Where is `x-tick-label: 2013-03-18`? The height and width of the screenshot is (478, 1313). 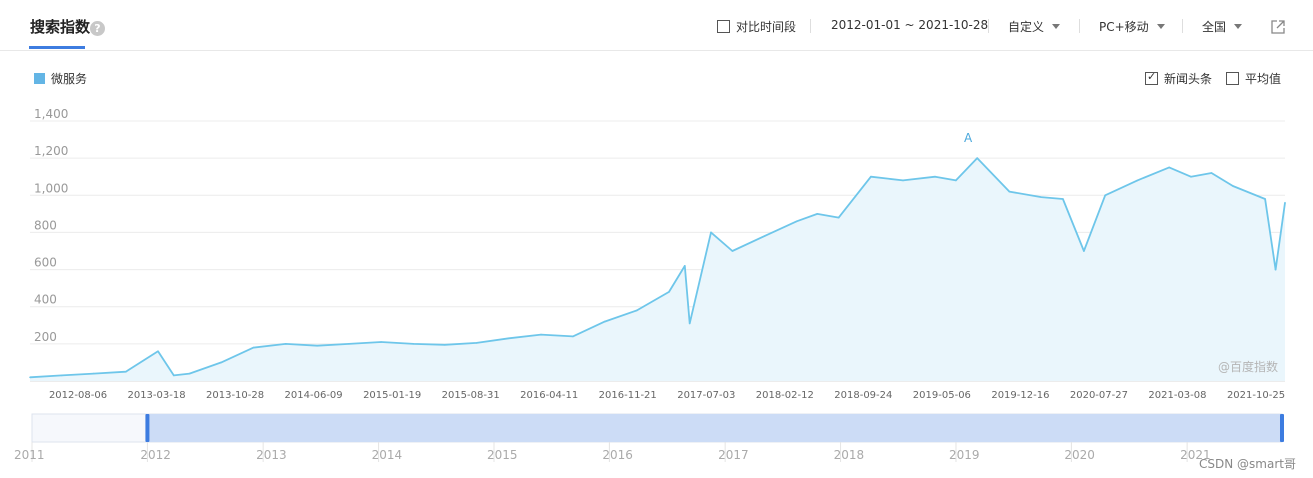 x-tick-label: 2013-03-18 is located at coordinates (156, 395).